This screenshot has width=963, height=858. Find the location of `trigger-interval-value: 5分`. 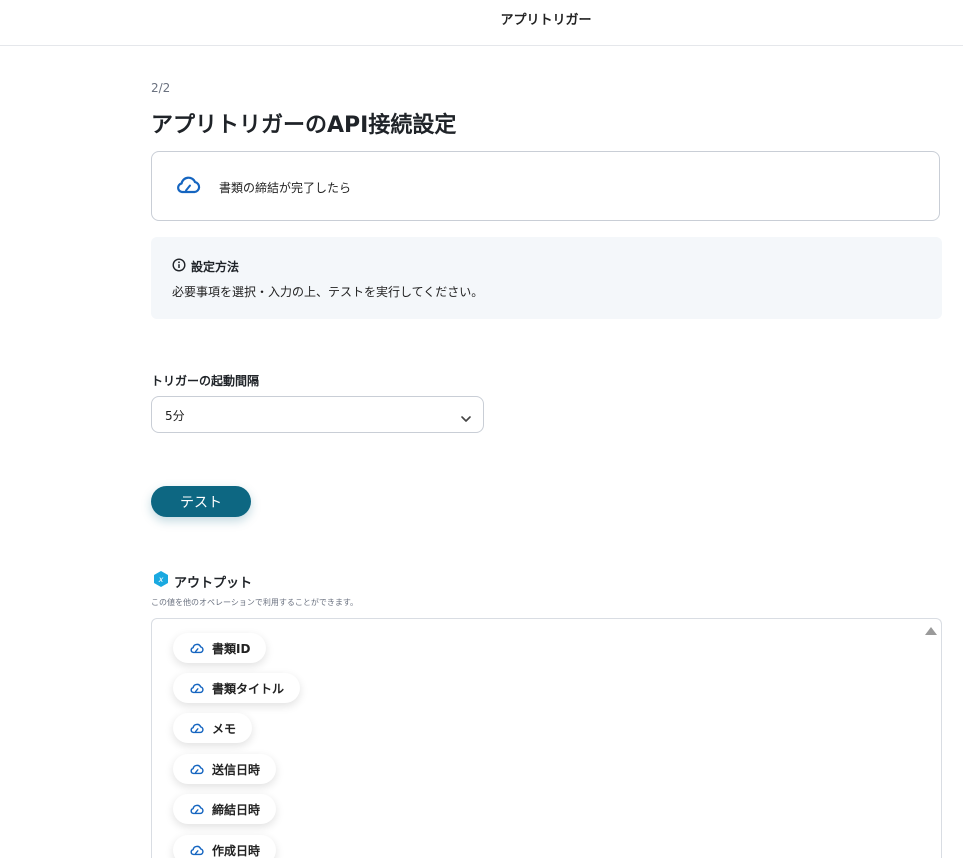

trigger-interval-value: 5分 is located at coordinates (175, 415).